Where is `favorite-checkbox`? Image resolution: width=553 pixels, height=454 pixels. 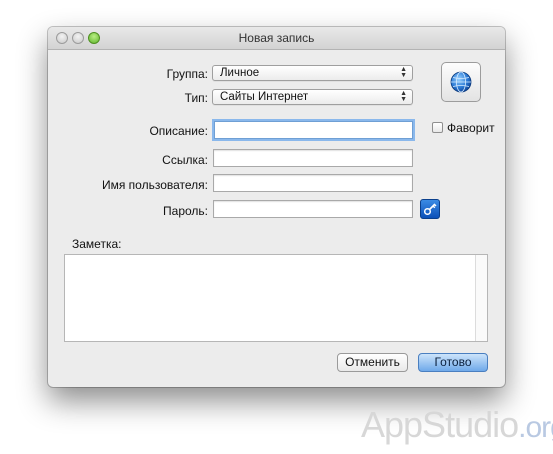
favorite-checkbox is located at coordinates (437, 127).